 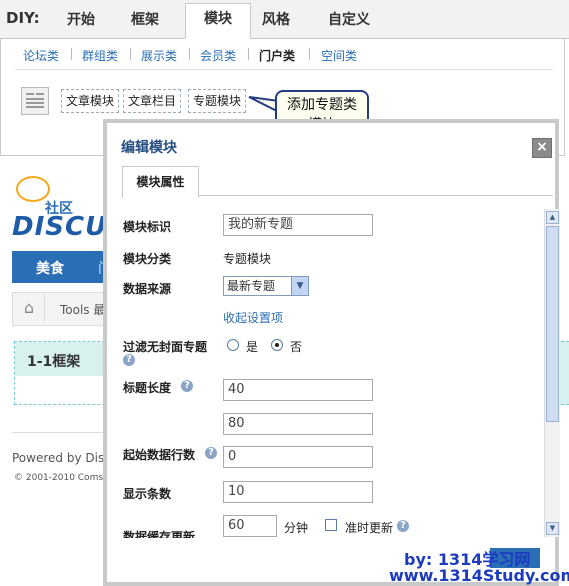 I want to click on tab-frame: 框架, so click(x=145, y=19).